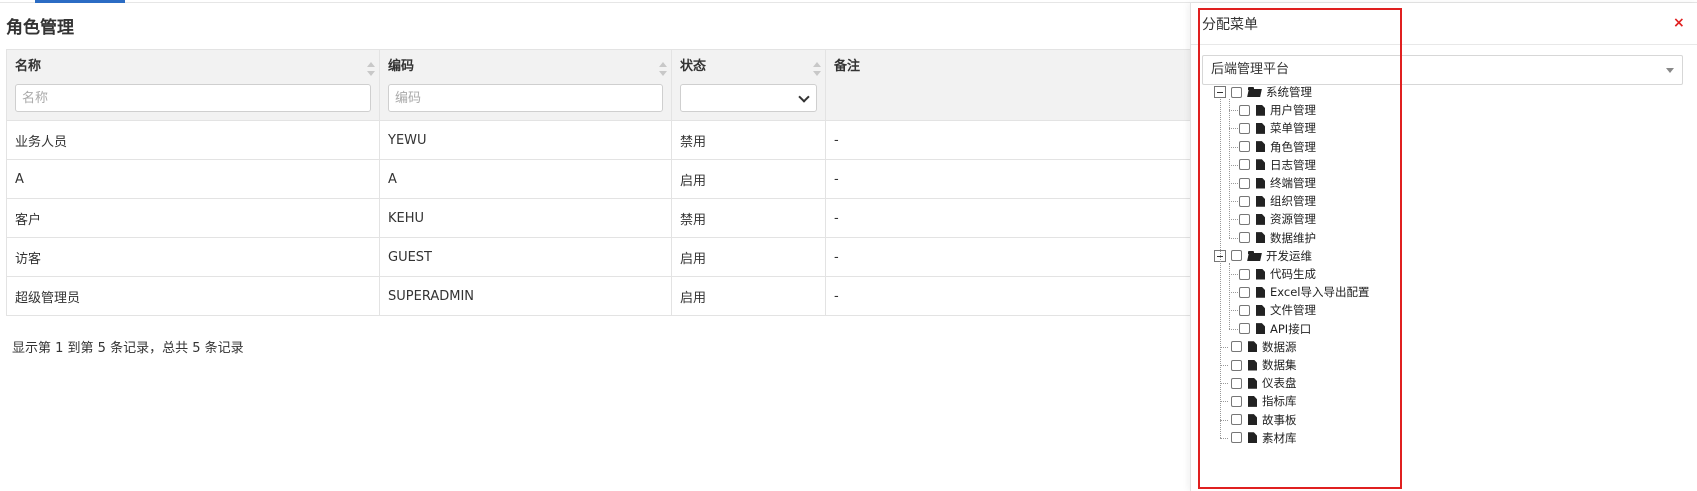 The image size is (1697, 491). What do you see at coordinates (1255, 347) in the screenshot?
I see `tree-leaf-node: 数据源` at bounding box center [1255, 347].